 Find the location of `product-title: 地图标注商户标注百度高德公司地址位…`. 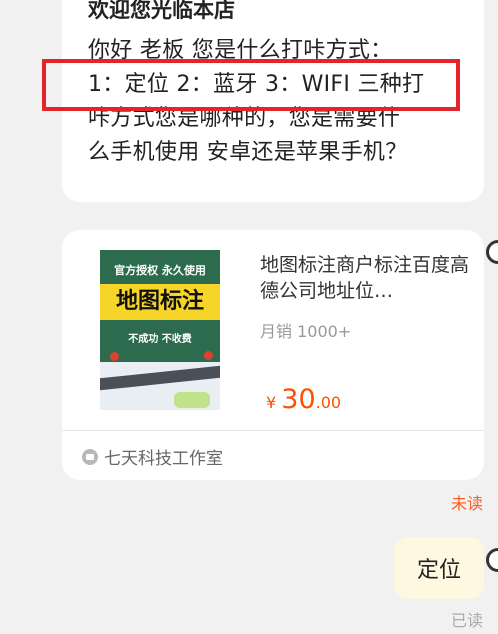

product-title: 地图标注商户标注百度高德公司地址位… is located at coordinates (365, 278).